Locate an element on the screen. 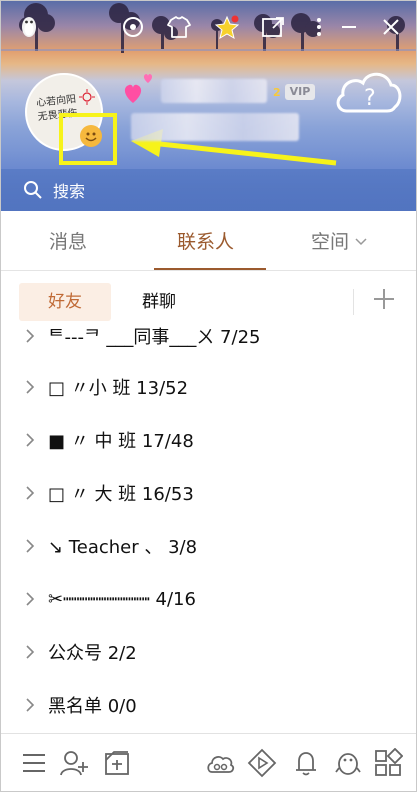  group-label: ✂┉┉┉┉┉┉┉┉ 4/16 is located at coordinates (122, 599).